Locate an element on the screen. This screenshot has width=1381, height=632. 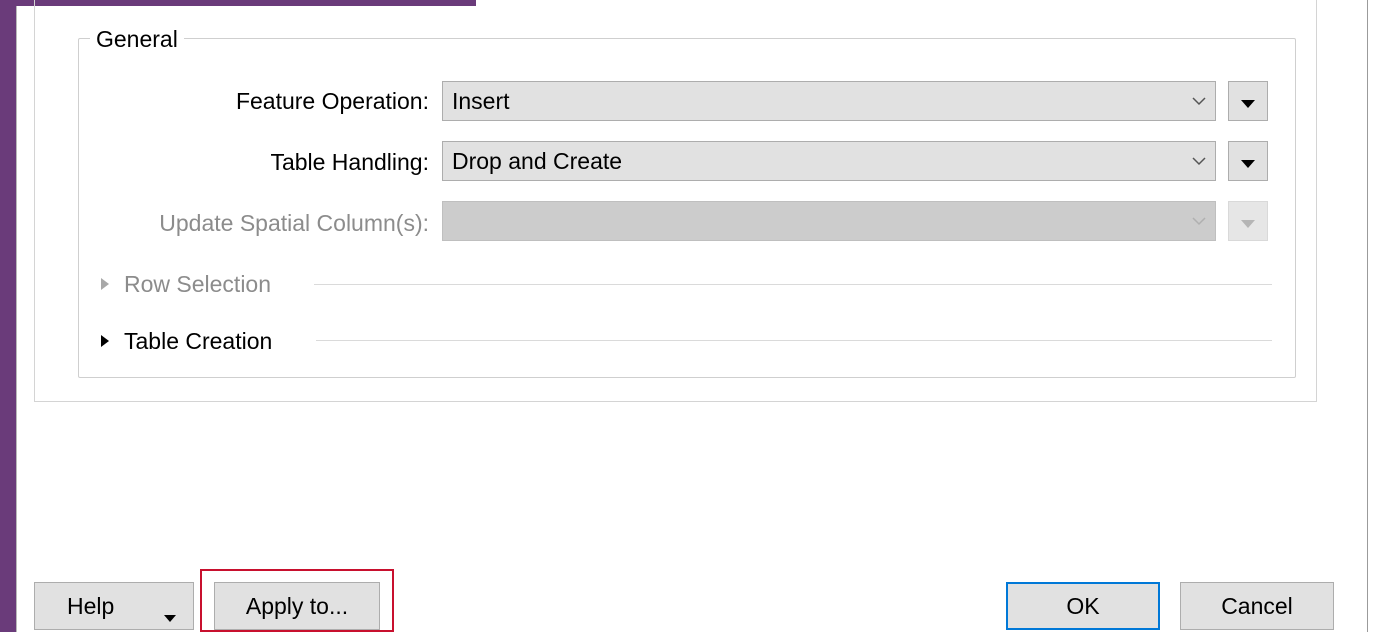
feature-operation-value: Insert is located at coordinates (481, 101).